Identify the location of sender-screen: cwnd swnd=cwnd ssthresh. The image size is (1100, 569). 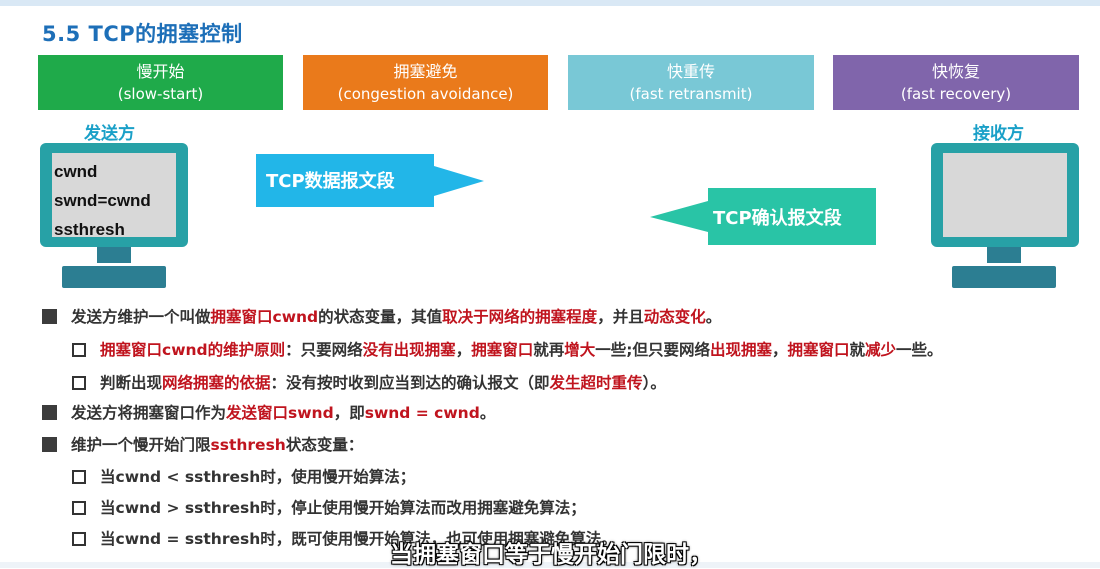
(114, 196).